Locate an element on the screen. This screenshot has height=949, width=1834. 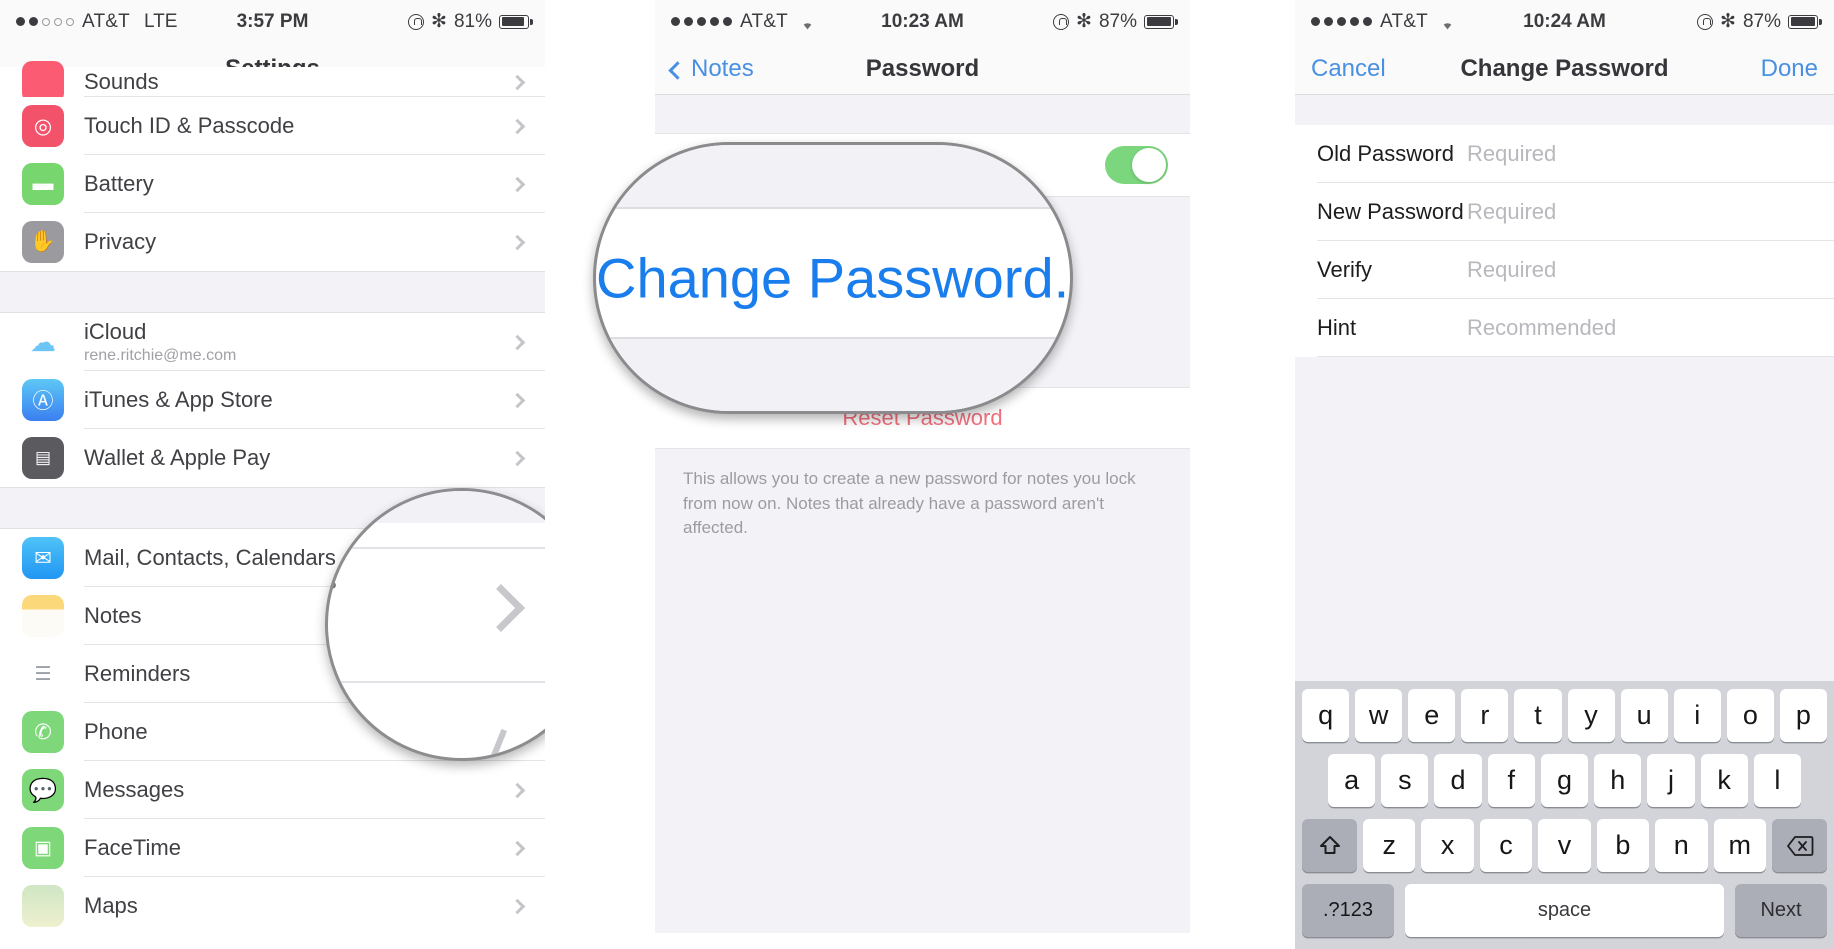
settings-row-icloud: ☁ iCloud rene.ritchie@me.com is located at coordinates (272, 342).